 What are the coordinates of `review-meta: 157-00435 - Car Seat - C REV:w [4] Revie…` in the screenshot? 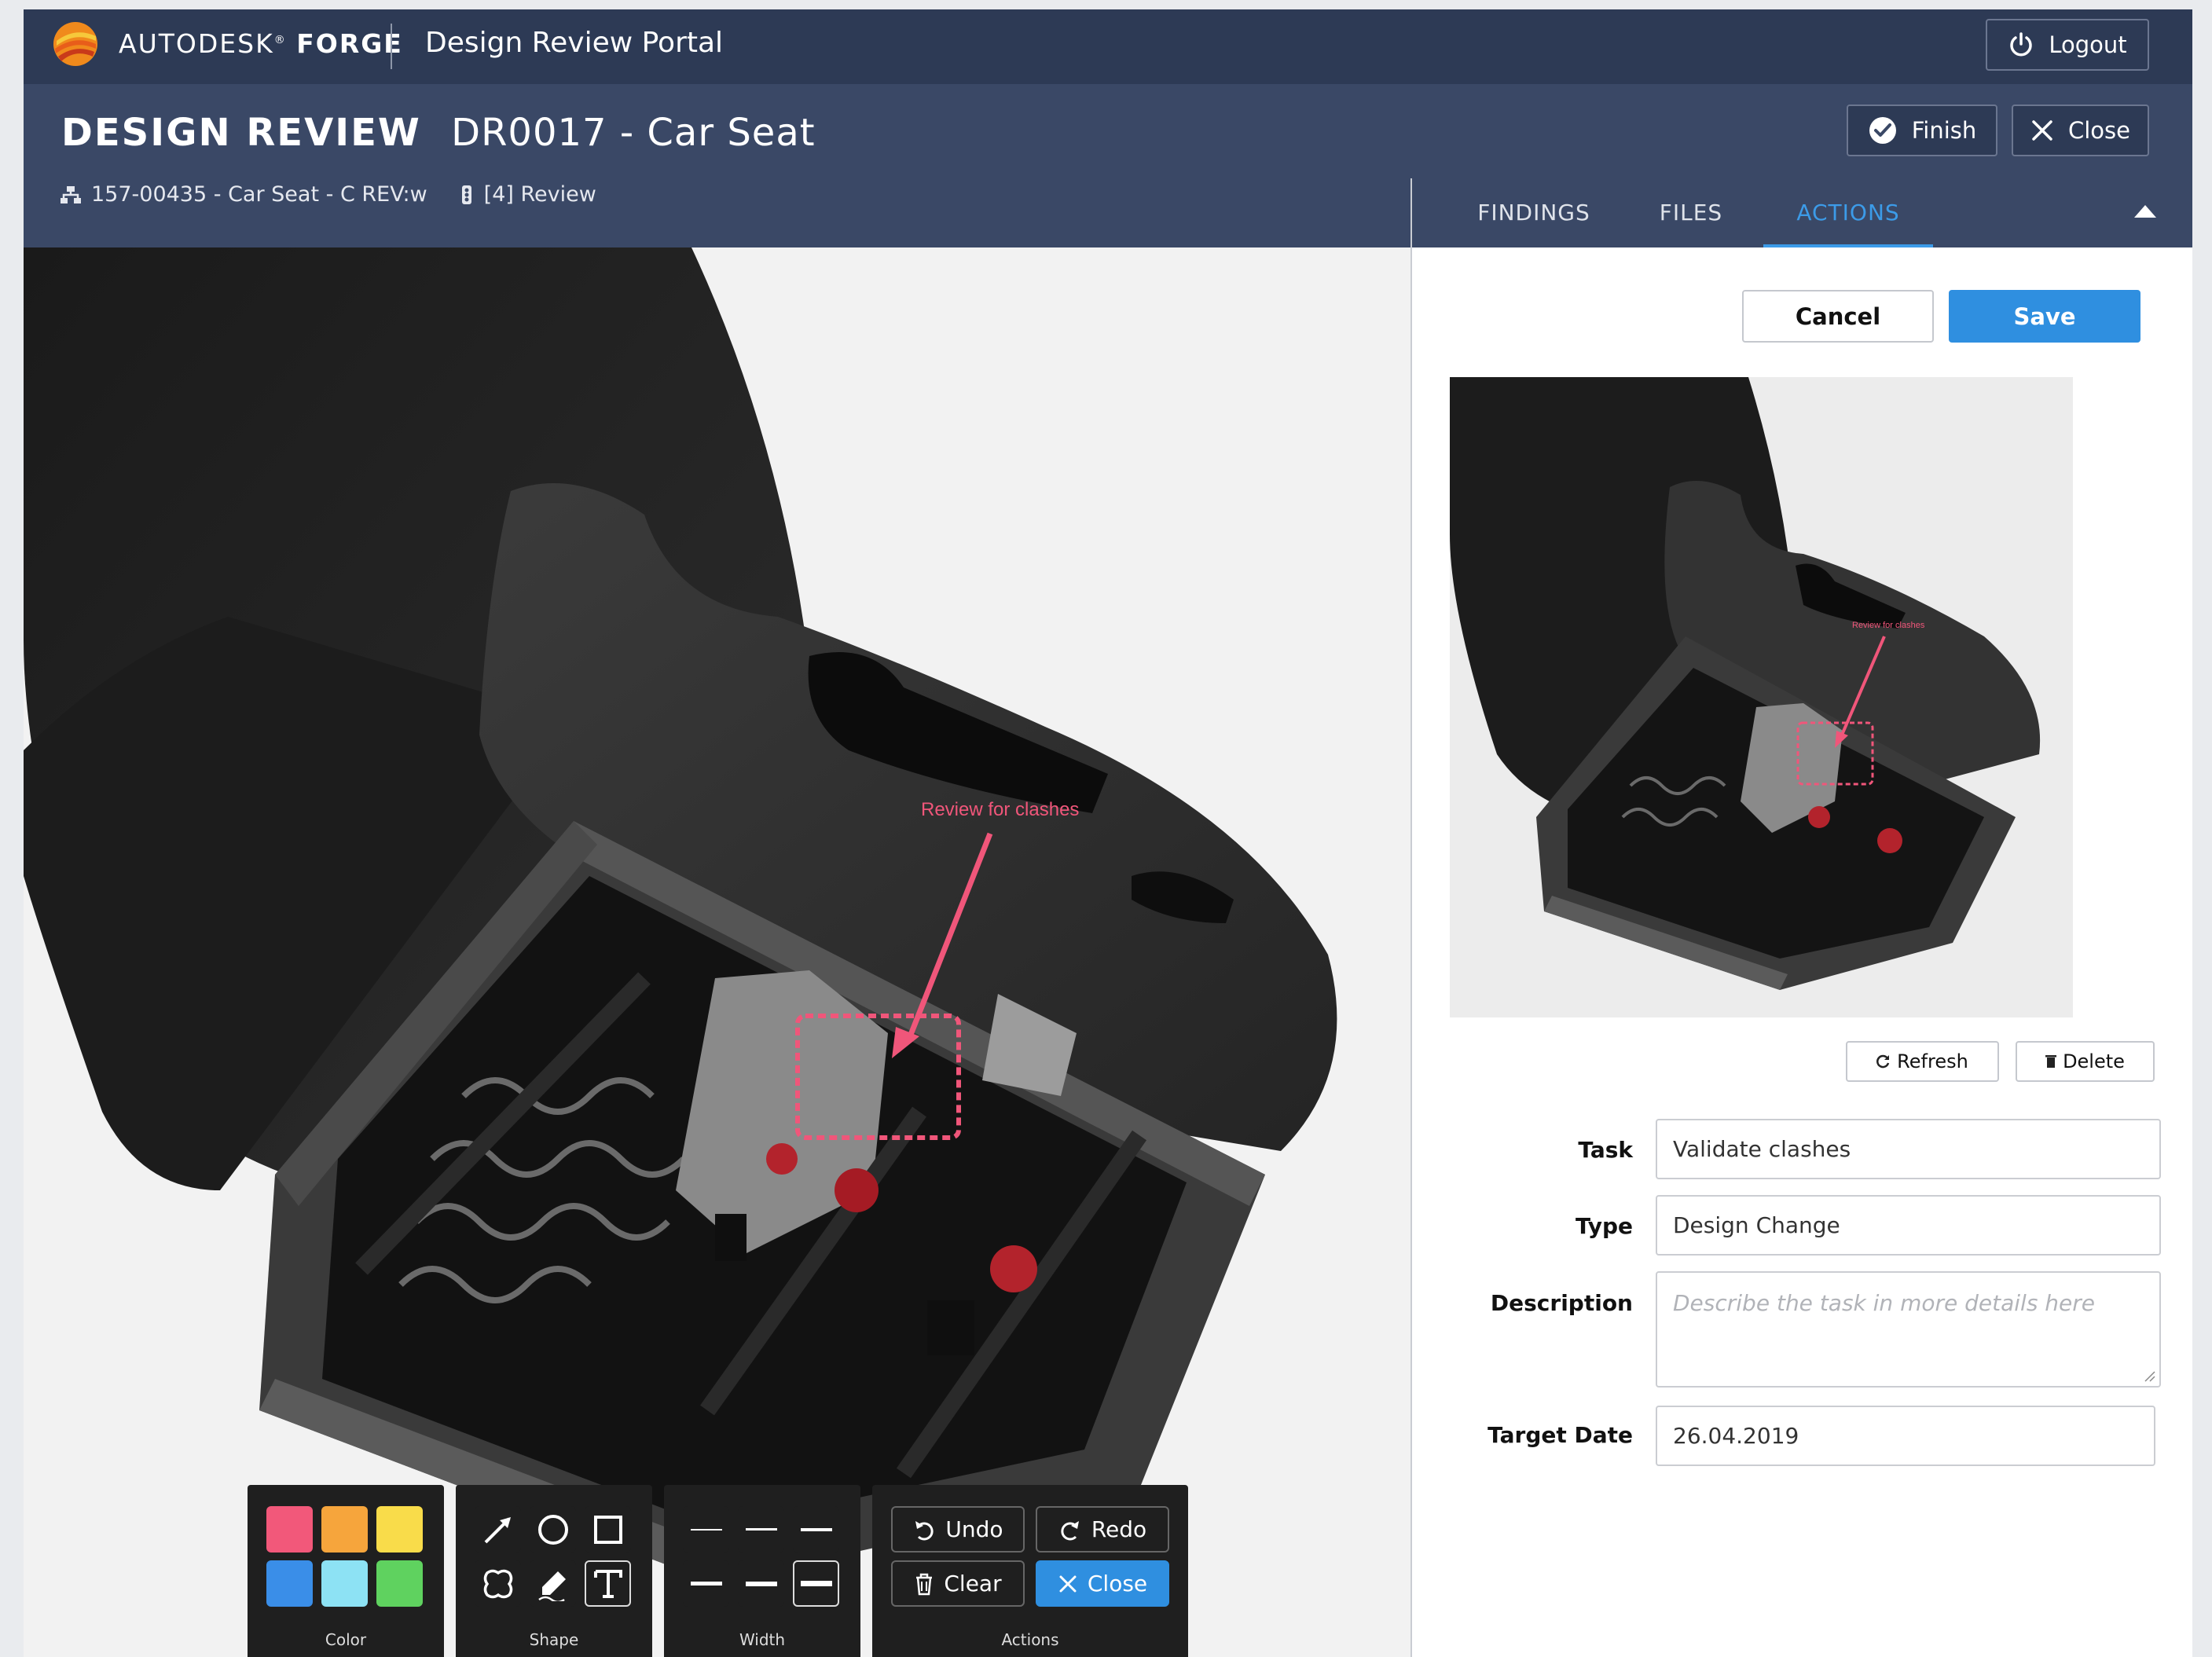 It's located at (340, 195).